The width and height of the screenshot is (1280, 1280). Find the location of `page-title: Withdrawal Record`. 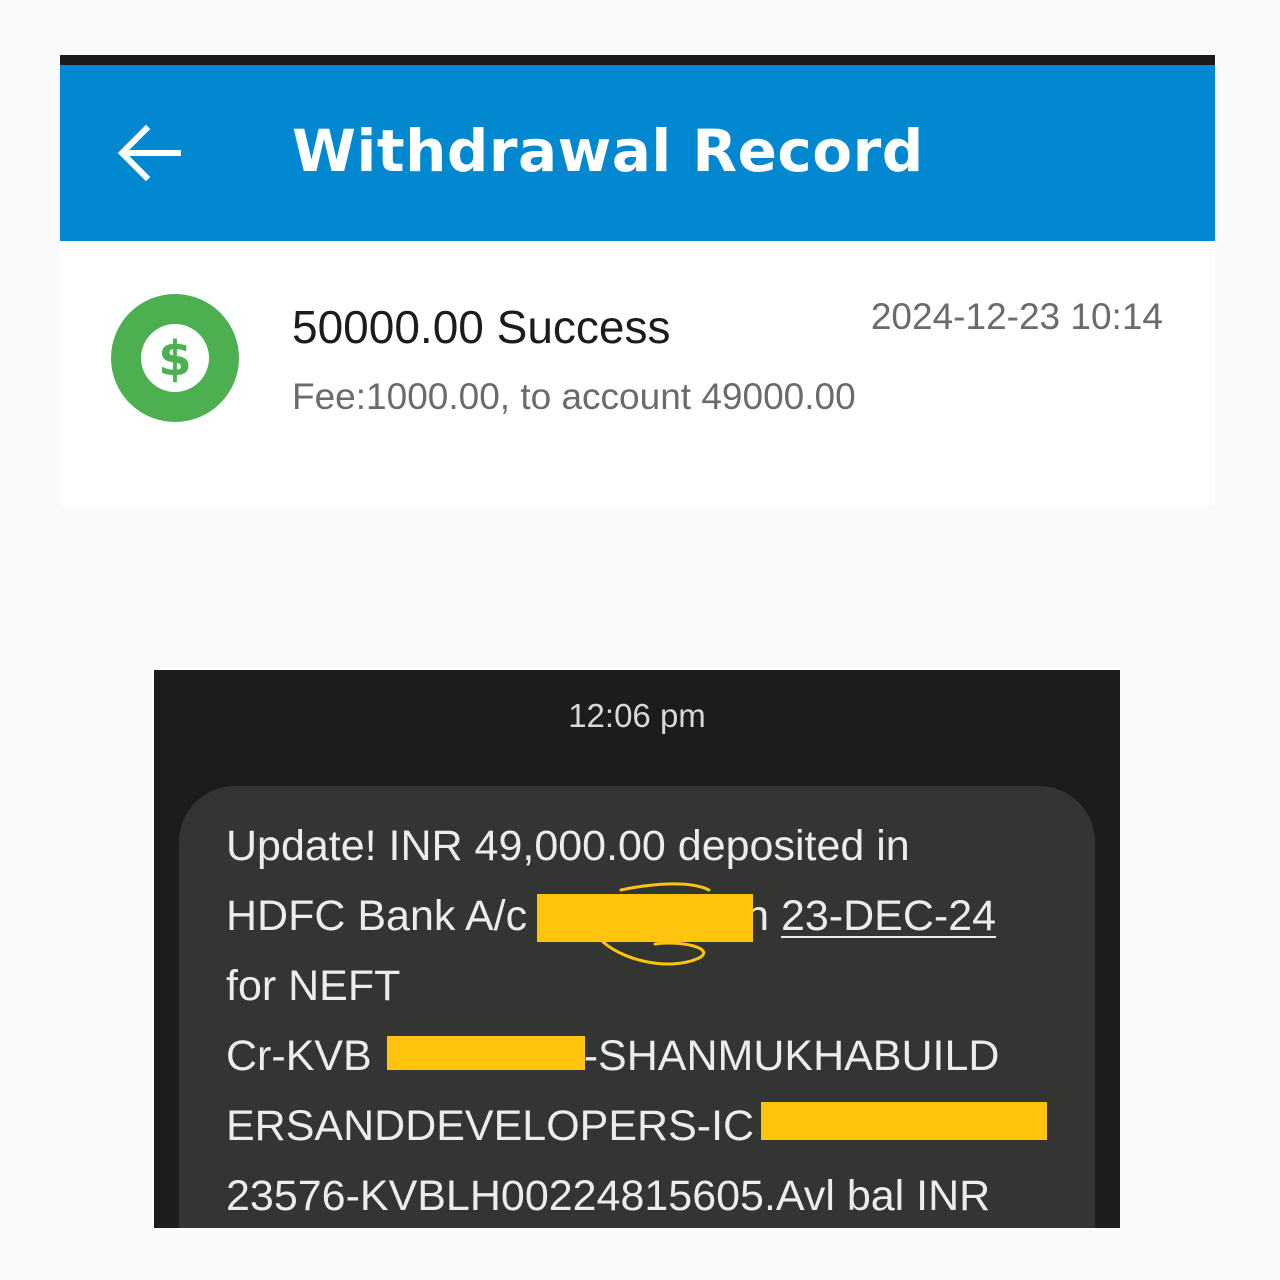

page-title: Withdrawal Record is located at coordinates (608, 151).